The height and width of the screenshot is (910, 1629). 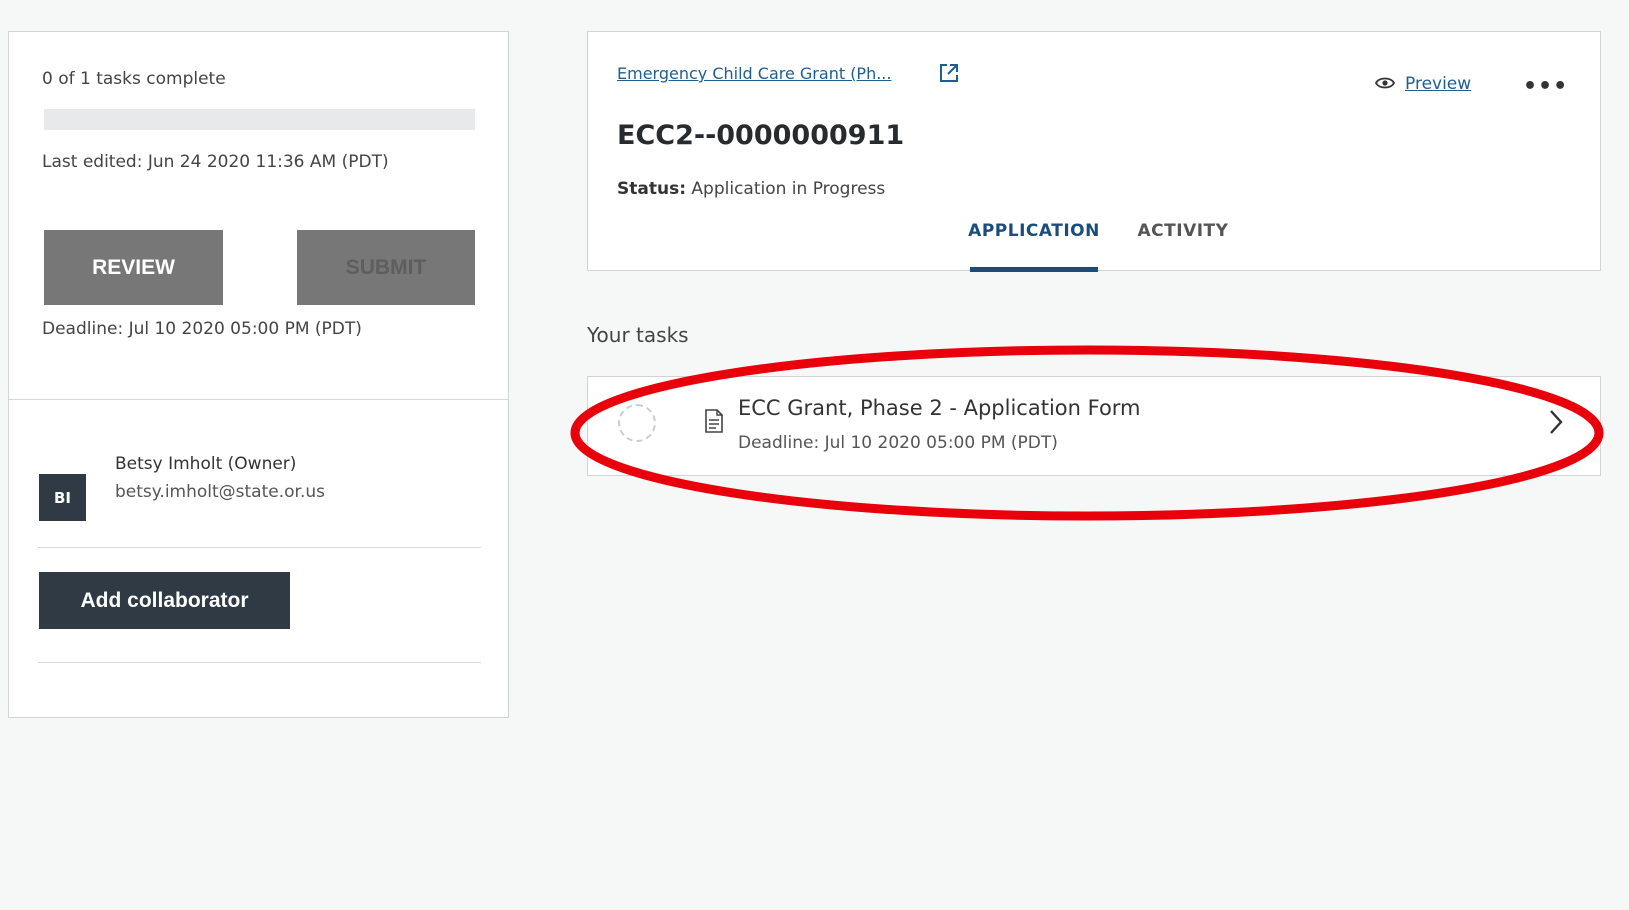 I want to click on preview-link: Preview, so click(x=1438, y=84).